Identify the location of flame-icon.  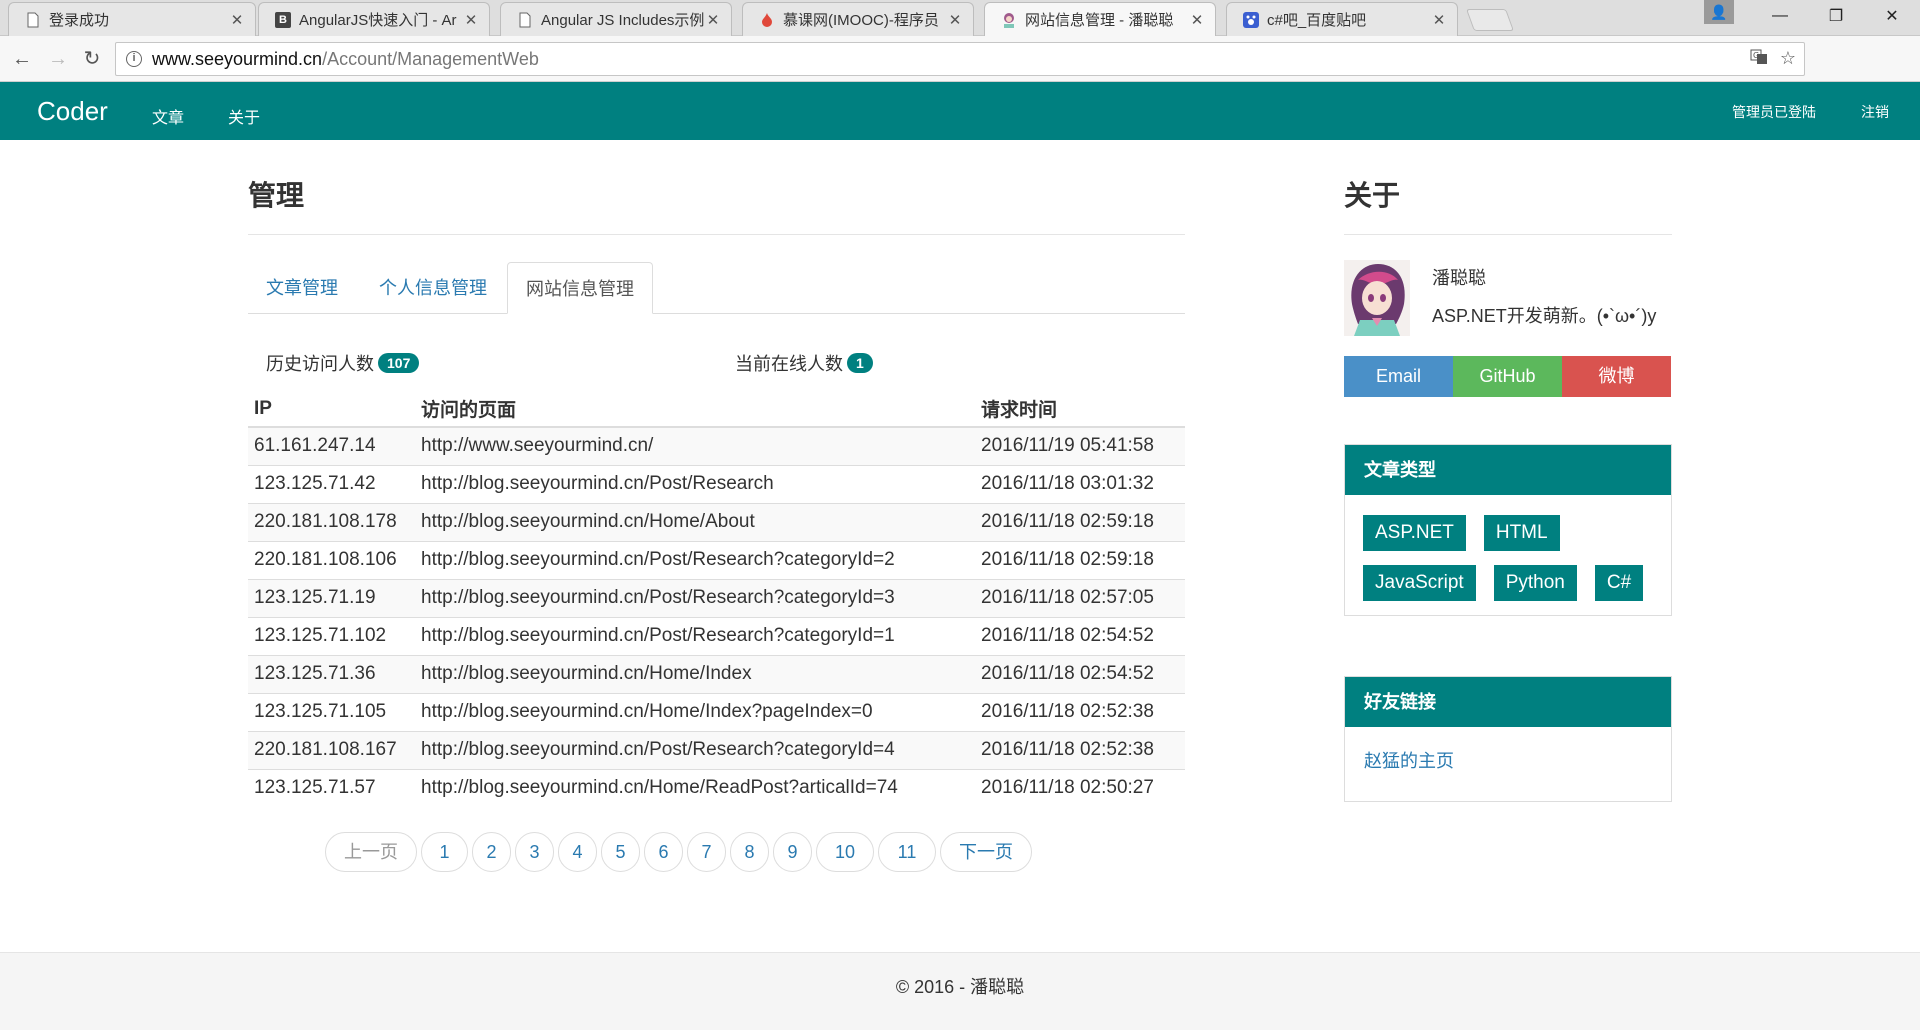
(767, 20).